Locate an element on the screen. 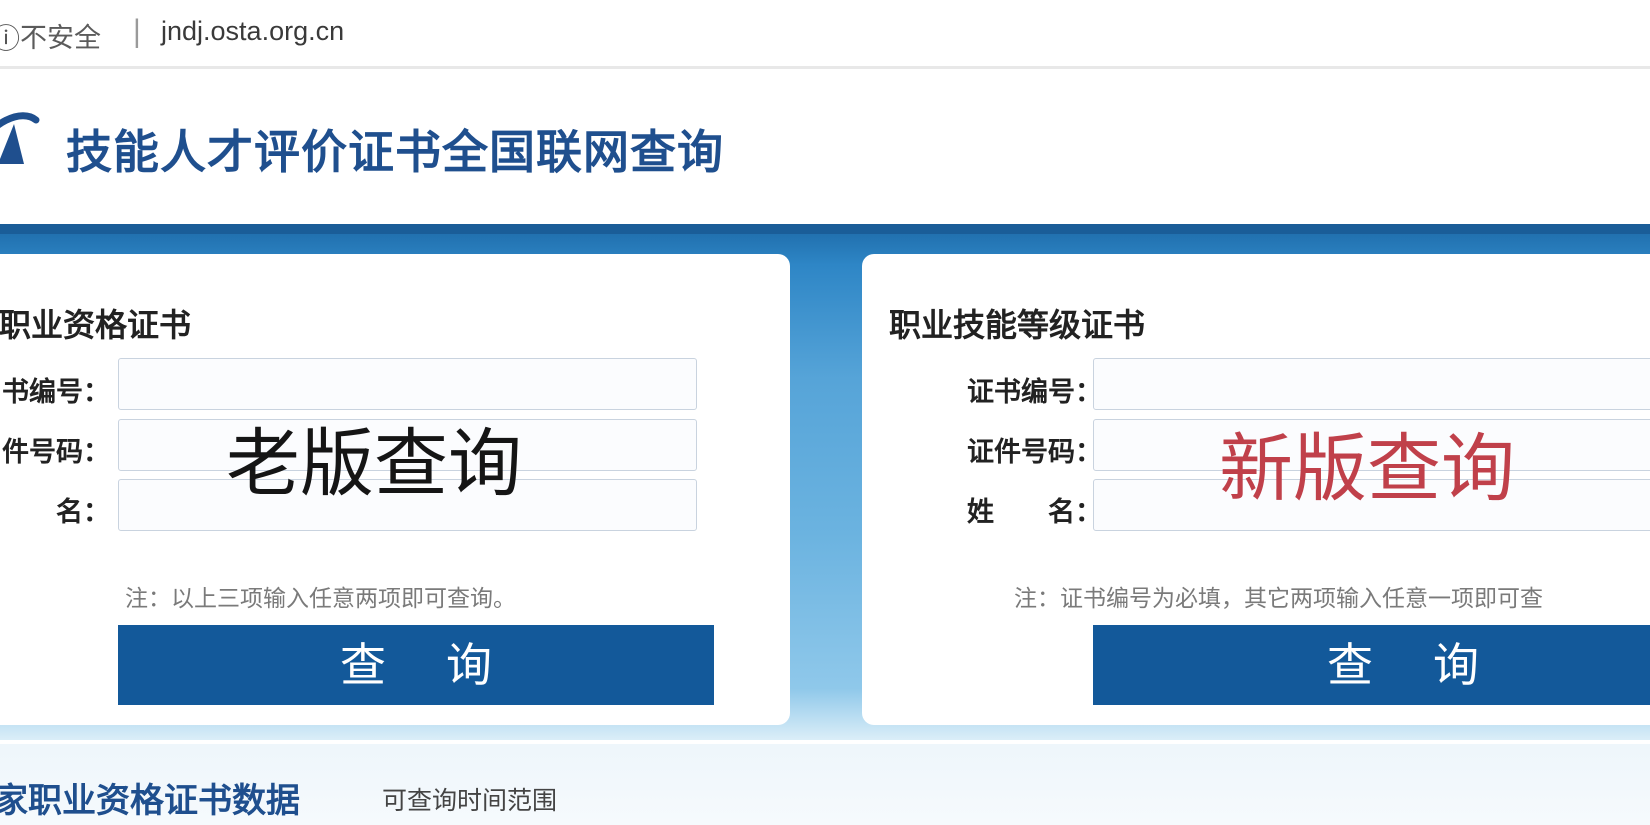  new-version-overlay-label: 新版查询 is located at coordinates (1367, 469).